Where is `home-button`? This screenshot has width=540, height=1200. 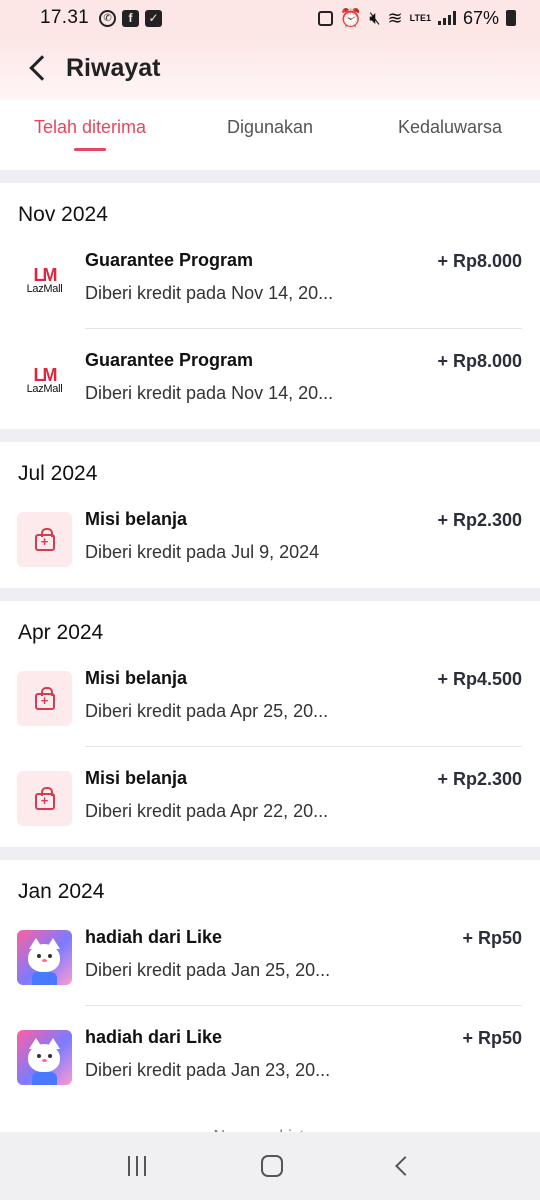
home-button is located at coordinates (271, 1166).